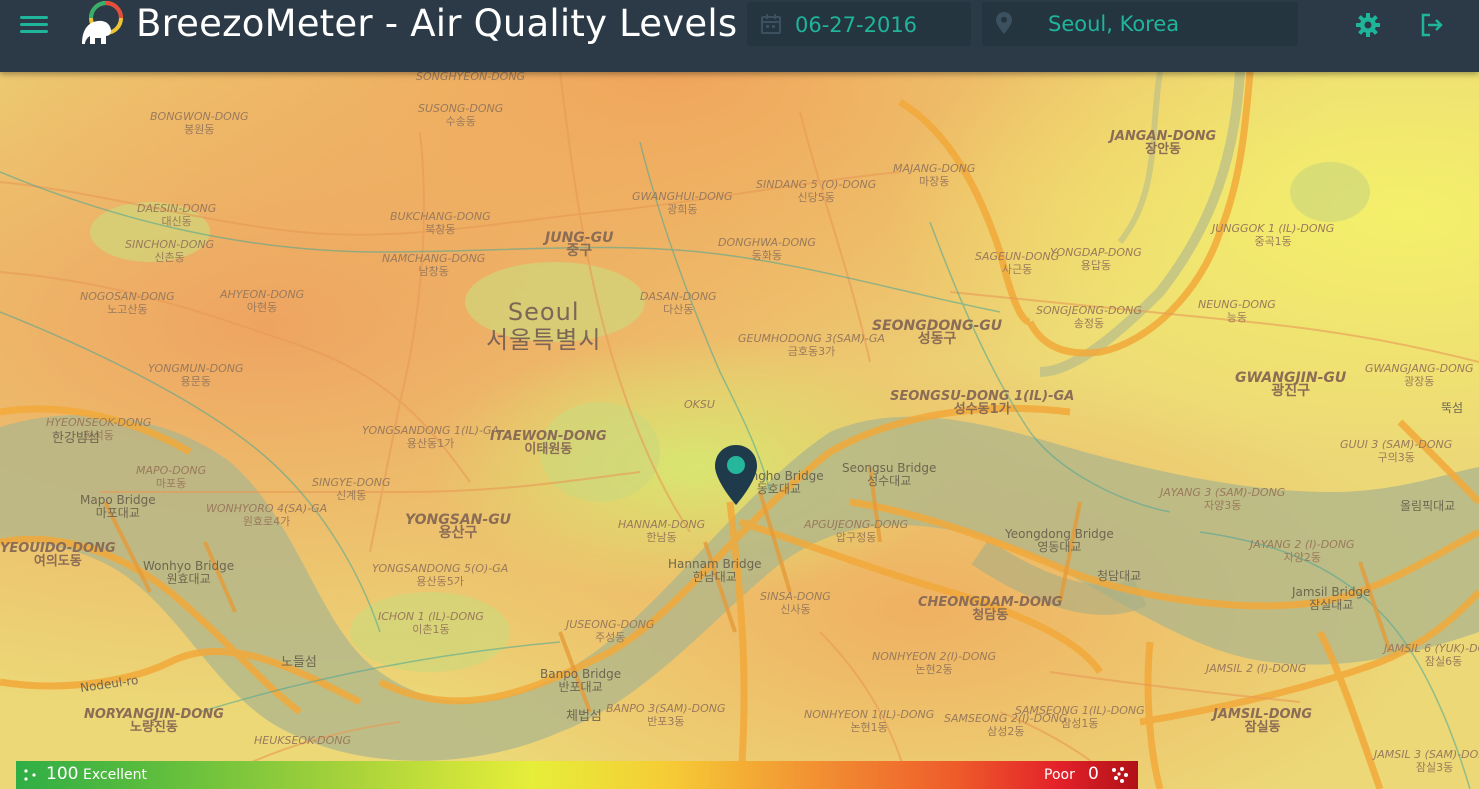 The width and height of the screenshot is (1479, 789). What do you see at coordinates (666, 715) in the screenshot?
I see `neighborhood-label: BANPO 3(SAM)-DONG 반포3동` at bounding box center [666, 715].